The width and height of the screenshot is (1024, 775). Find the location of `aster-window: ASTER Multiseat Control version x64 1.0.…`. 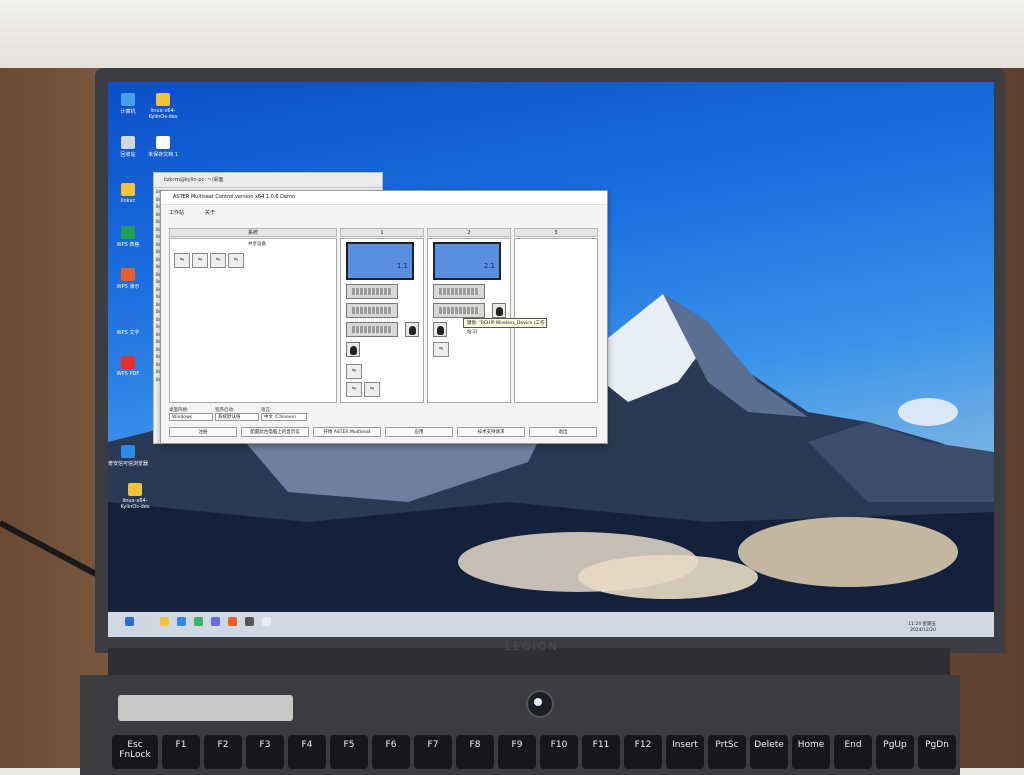

aster-window: ASTER Multiseat Control version x64 1.0.… is located at coordinates (384, 317).